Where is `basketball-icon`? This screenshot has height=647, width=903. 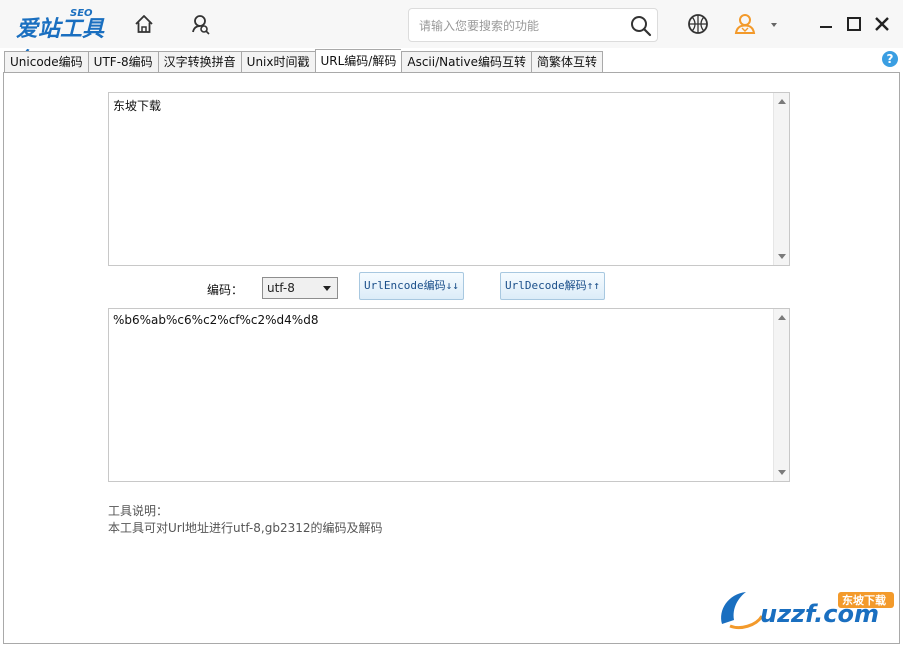 basketball-icon is located at coordinates (698, 24).